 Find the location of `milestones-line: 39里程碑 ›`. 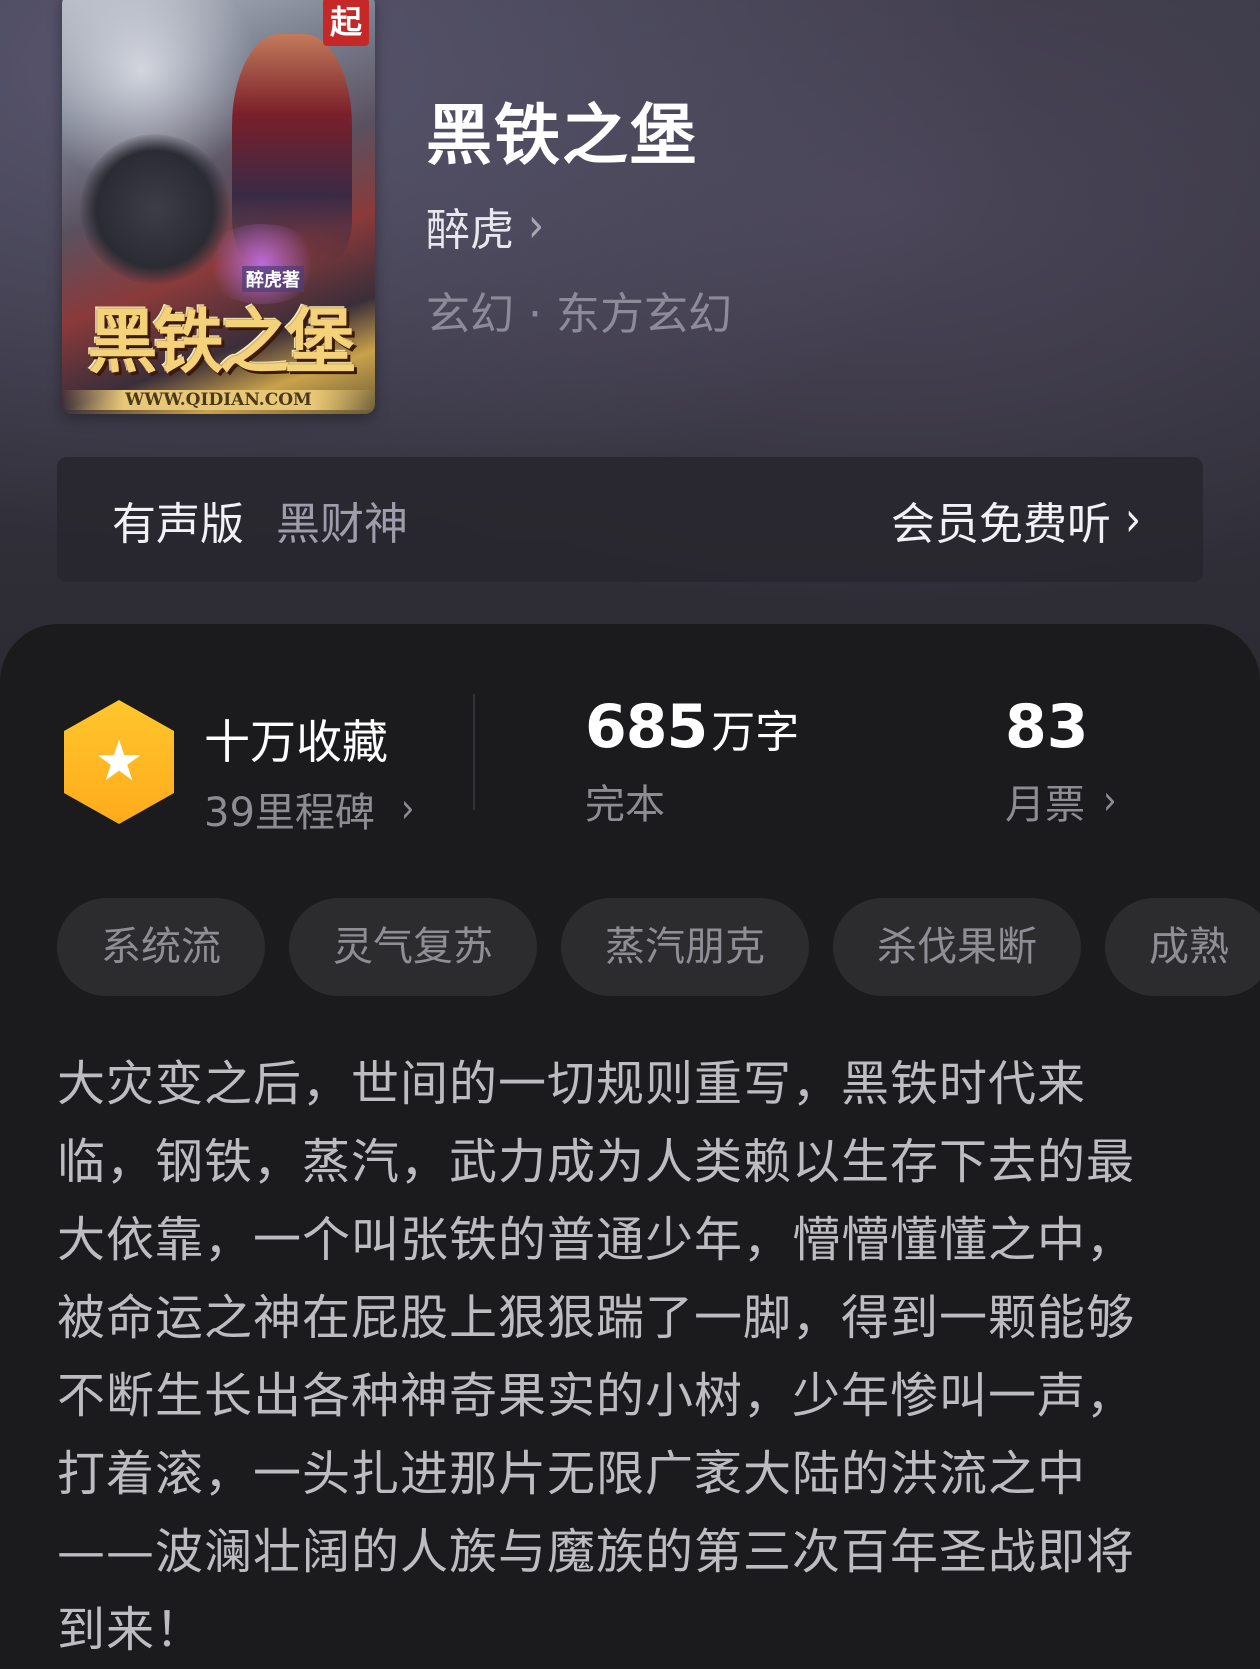

milestones-line: 39里程碑 › is located at coordinates (309, 809).